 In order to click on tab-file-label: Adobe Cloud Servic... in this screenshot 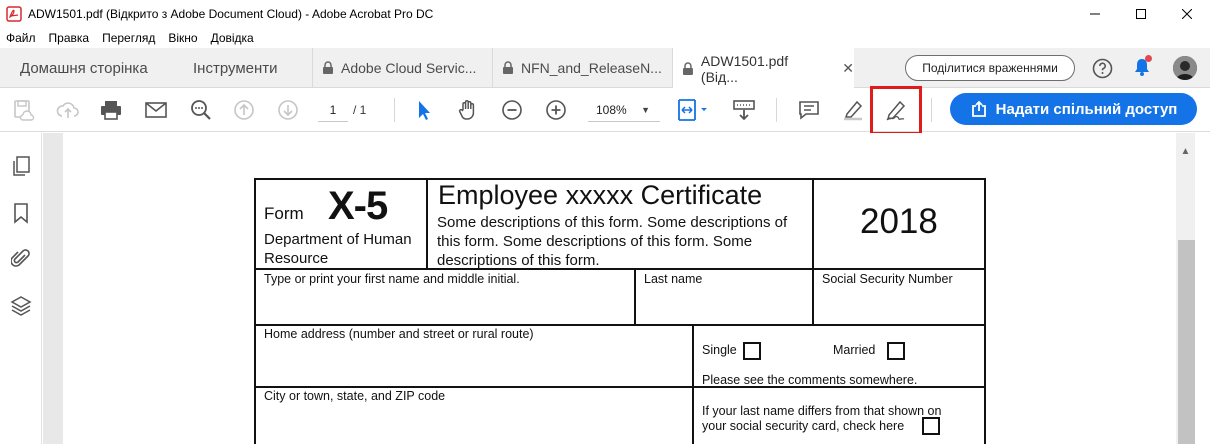, I will do `click(409, 68)`.